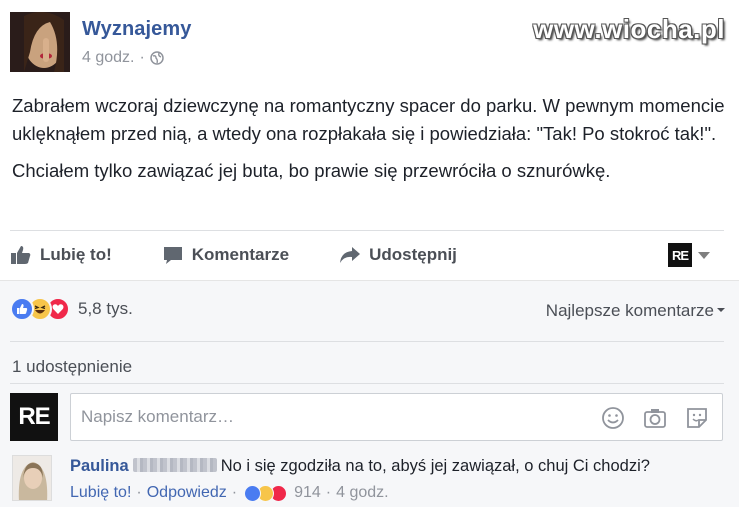  I want to click on comment-sort-dropdown: Najlepsze komentarze, so click(635, 311).